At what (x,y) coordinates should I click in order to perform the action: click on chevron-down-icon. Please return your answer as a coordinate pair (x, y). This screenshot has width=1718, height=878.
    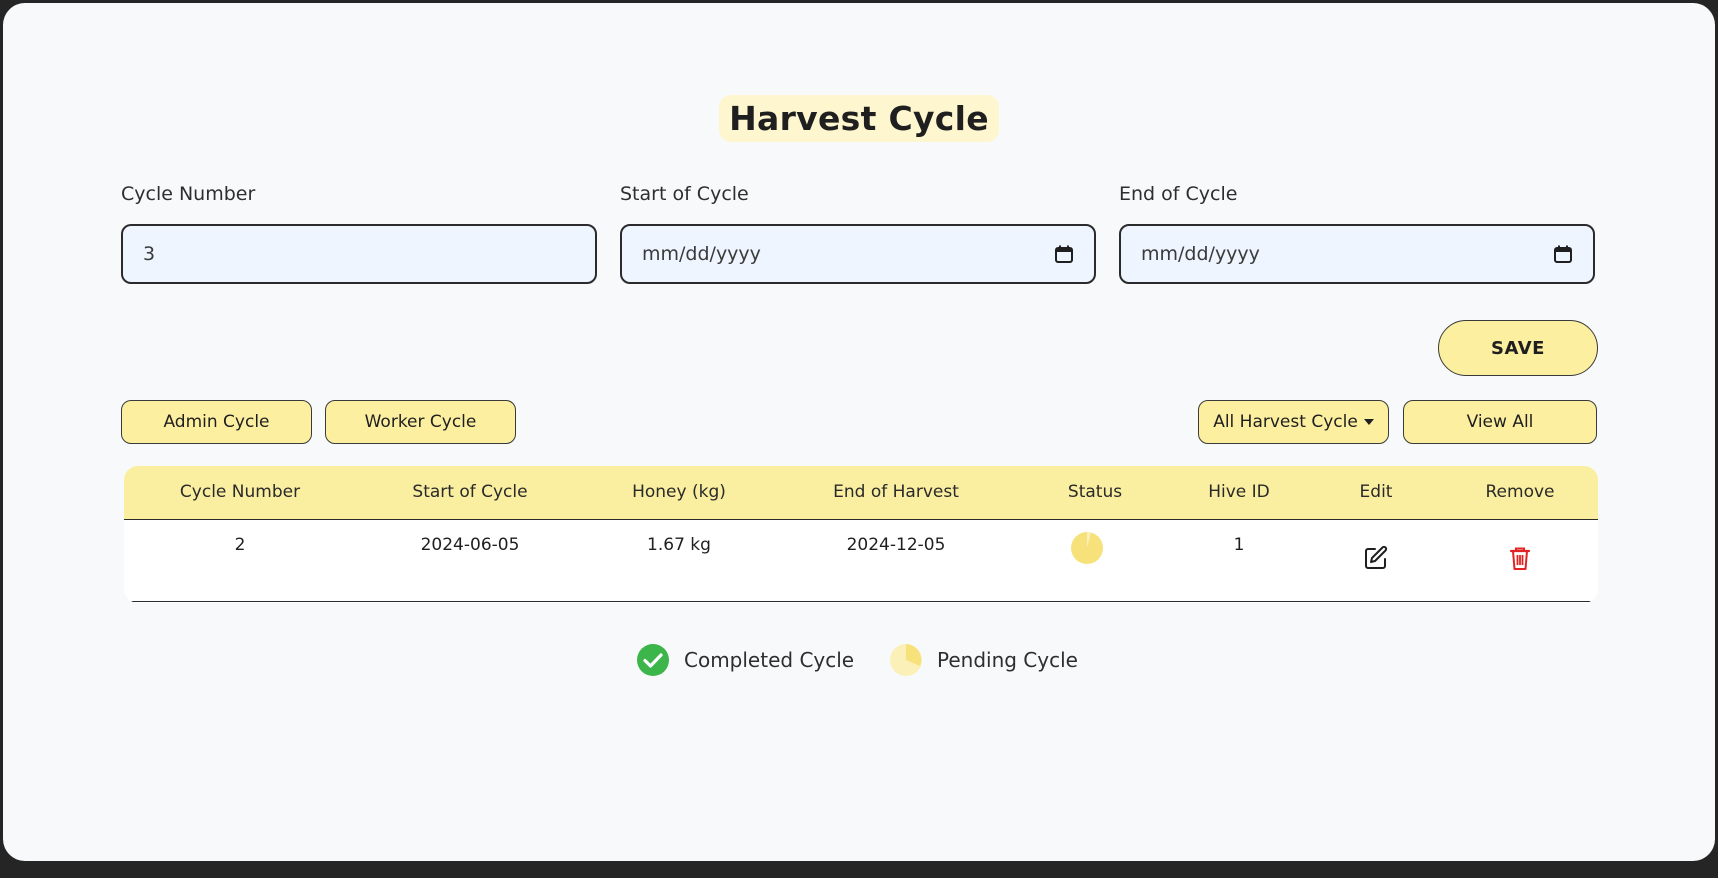
    Looking at the image, I should click on (1368, 422).